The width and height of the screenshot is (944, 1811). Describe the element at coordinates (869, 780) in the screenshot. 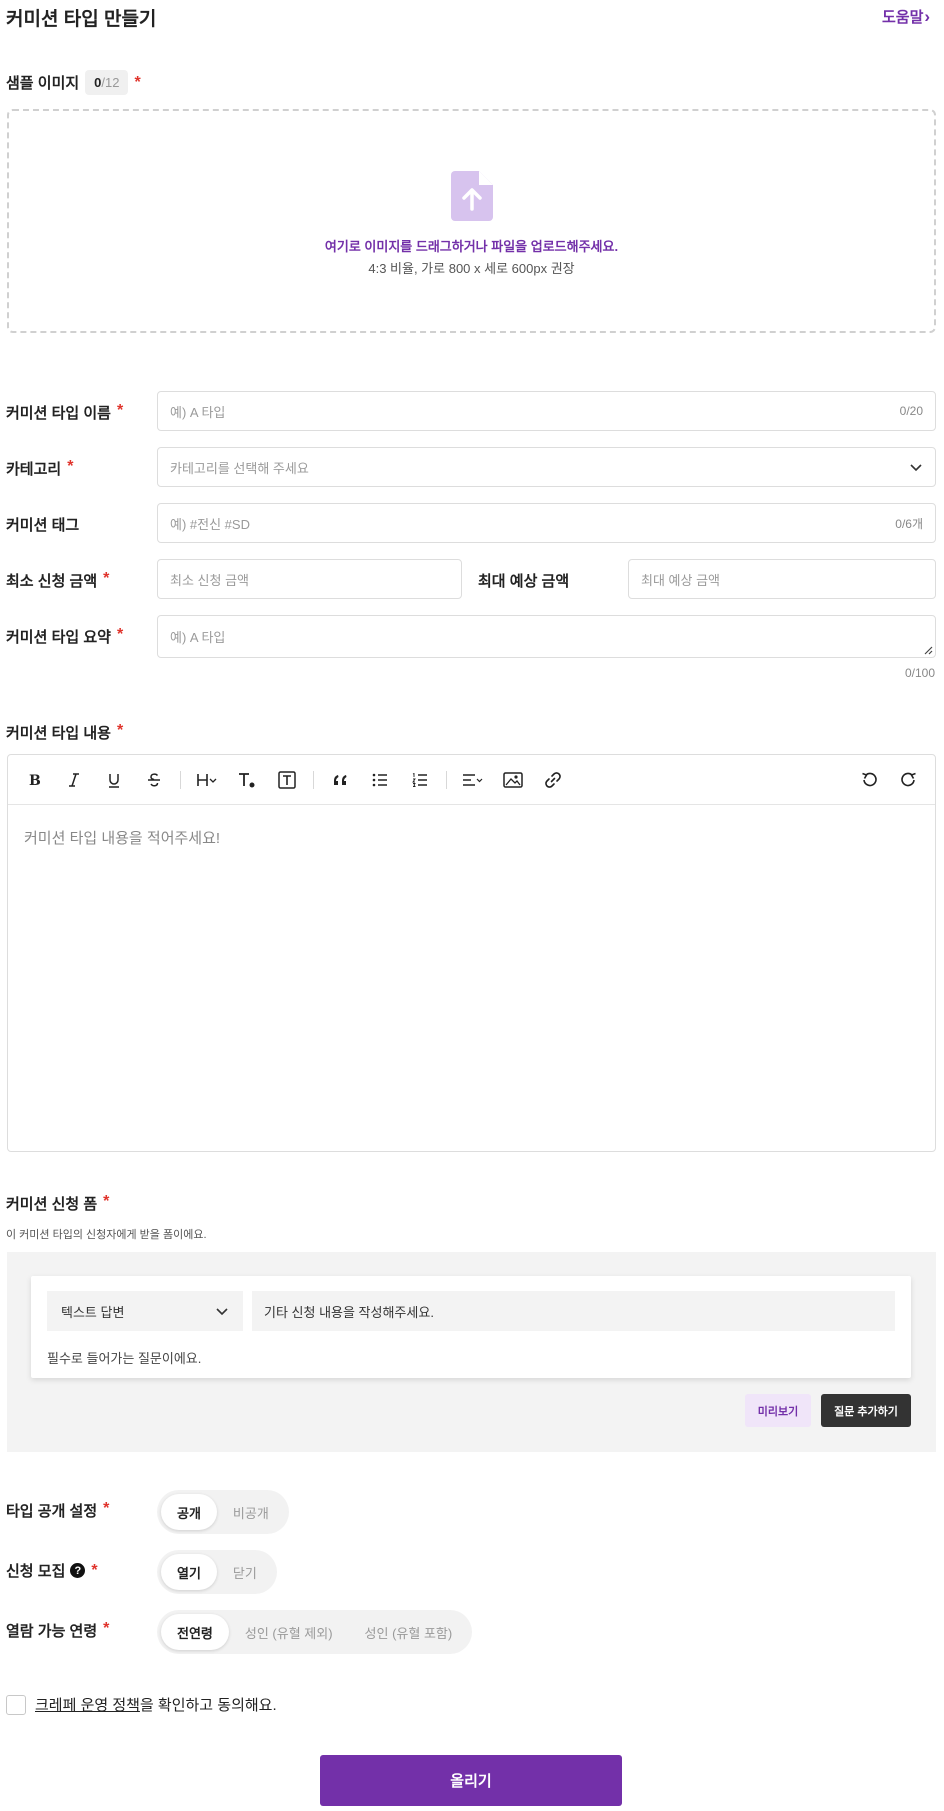

I see `undo-icon` at that location.